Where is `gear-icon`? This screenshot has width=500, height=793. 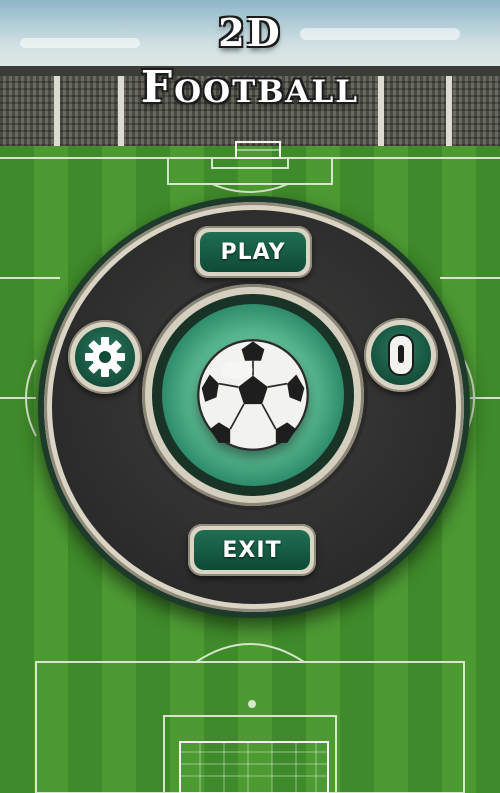 gear-icon is located at coordinates (105, 357).